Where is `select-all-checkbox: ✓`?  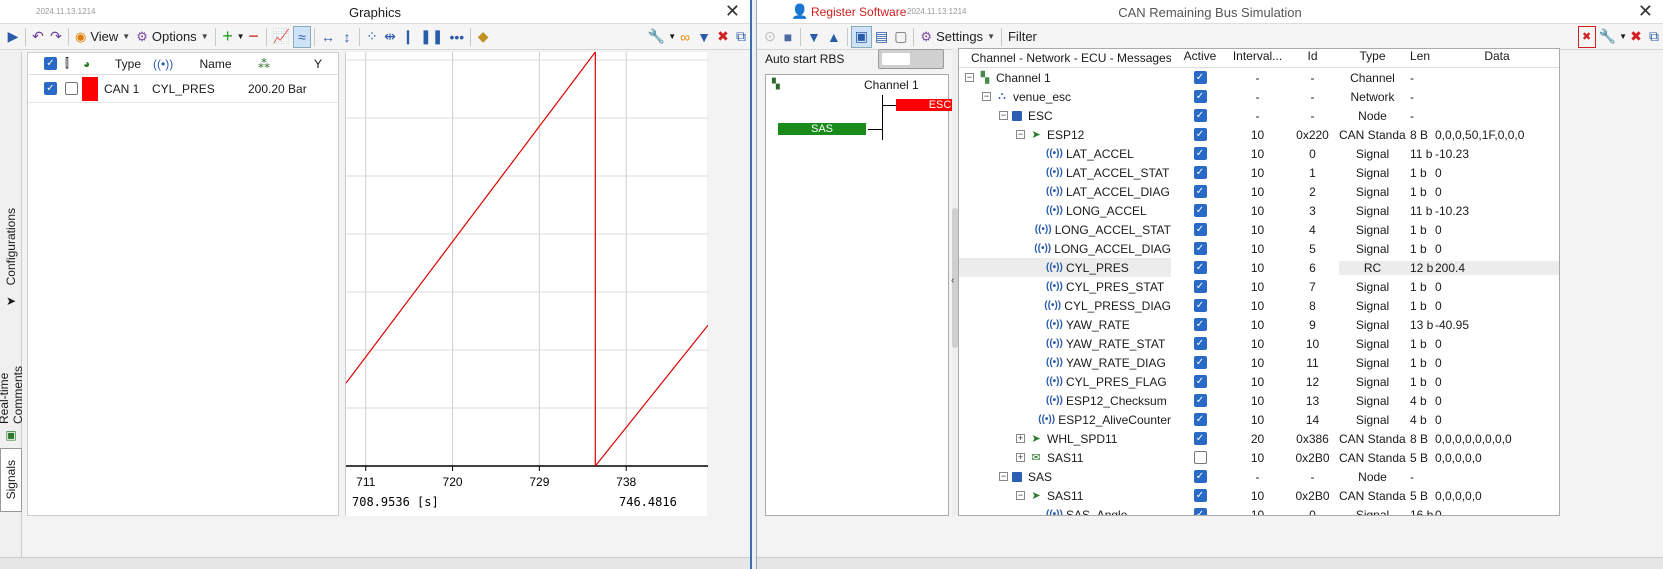 select-all-checkbox: ✓ is located at coordinates (50, 63).